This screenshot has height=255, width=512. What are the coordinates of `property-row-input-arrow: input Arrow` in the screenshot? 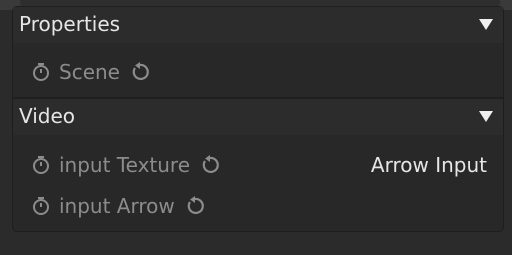 It's located at (118, 206).